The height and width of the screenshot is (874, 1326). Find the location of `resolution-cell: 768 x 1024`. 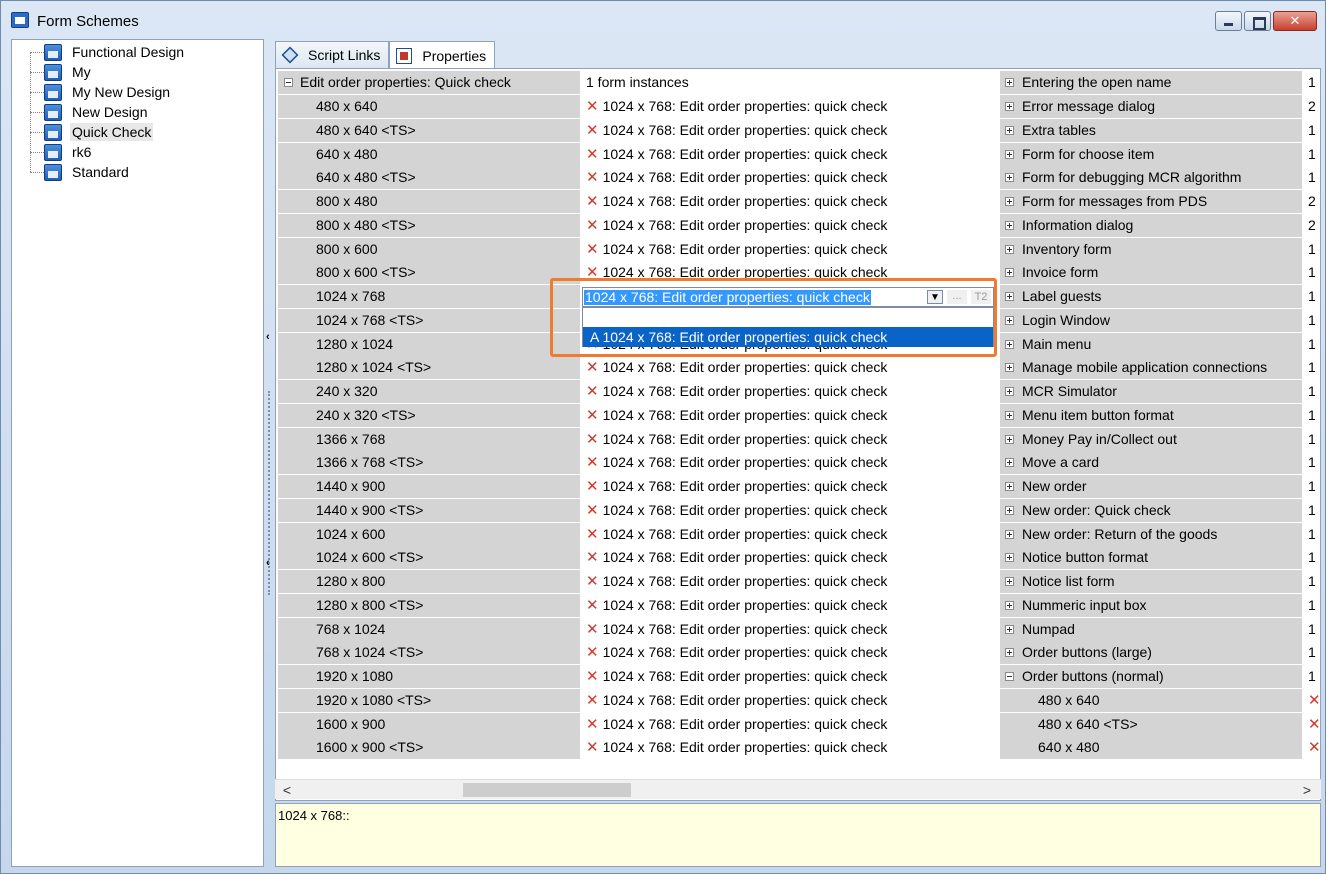

resolution-cell: 768 x 1024 is located at coordinates (429, 629).